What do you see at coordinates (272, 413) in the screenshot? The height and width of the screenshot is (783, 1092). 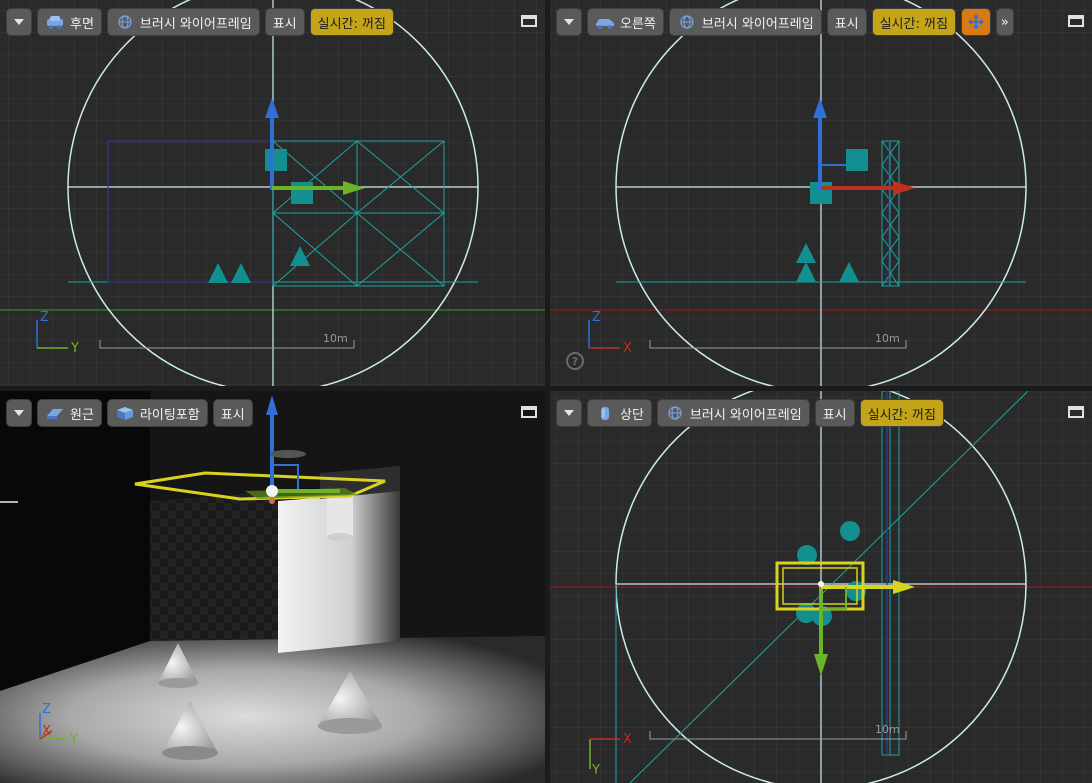 I see `viewport-perspective-toolbar: 원근 라이팅포함 표시` at bounding box center [272, 413].